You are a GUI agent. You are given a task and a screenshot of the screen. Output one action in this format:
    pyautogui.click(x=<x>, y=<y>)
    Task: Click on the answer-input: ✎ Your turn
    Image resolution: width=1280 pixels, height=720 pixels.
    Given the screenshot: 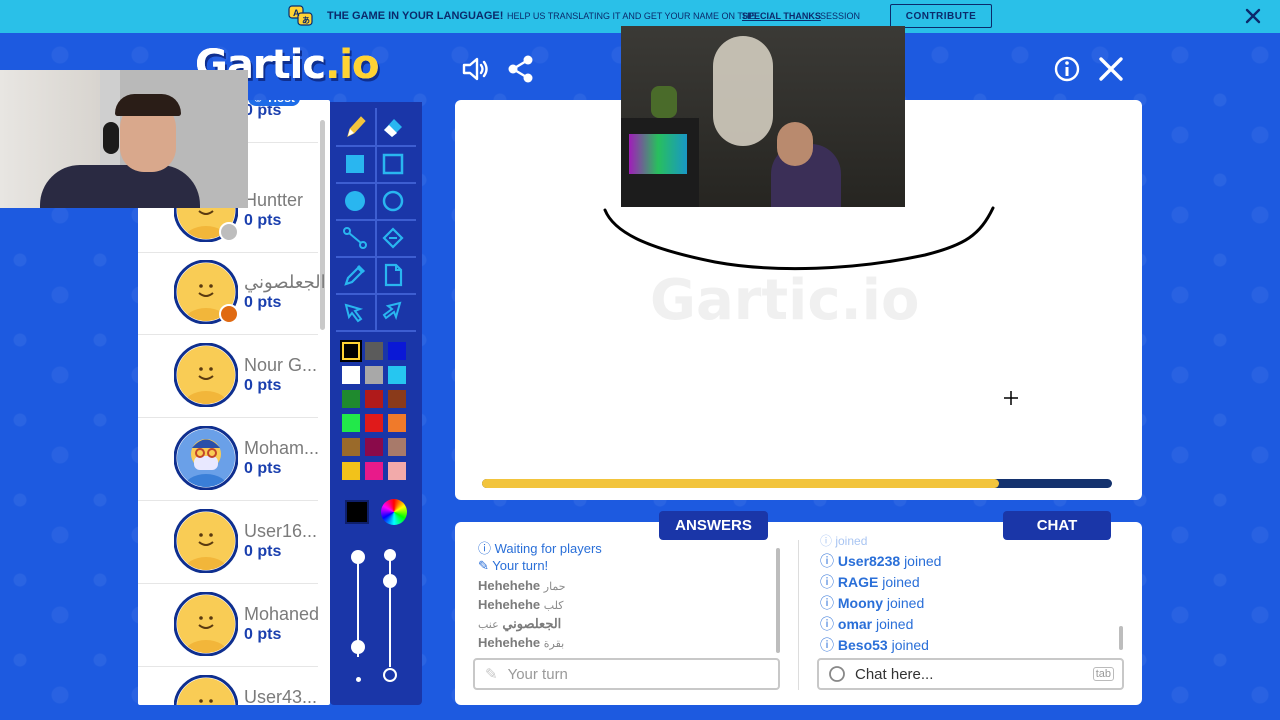 What is the action you would take?
    pyautogui.click(x=626, y=674)
    